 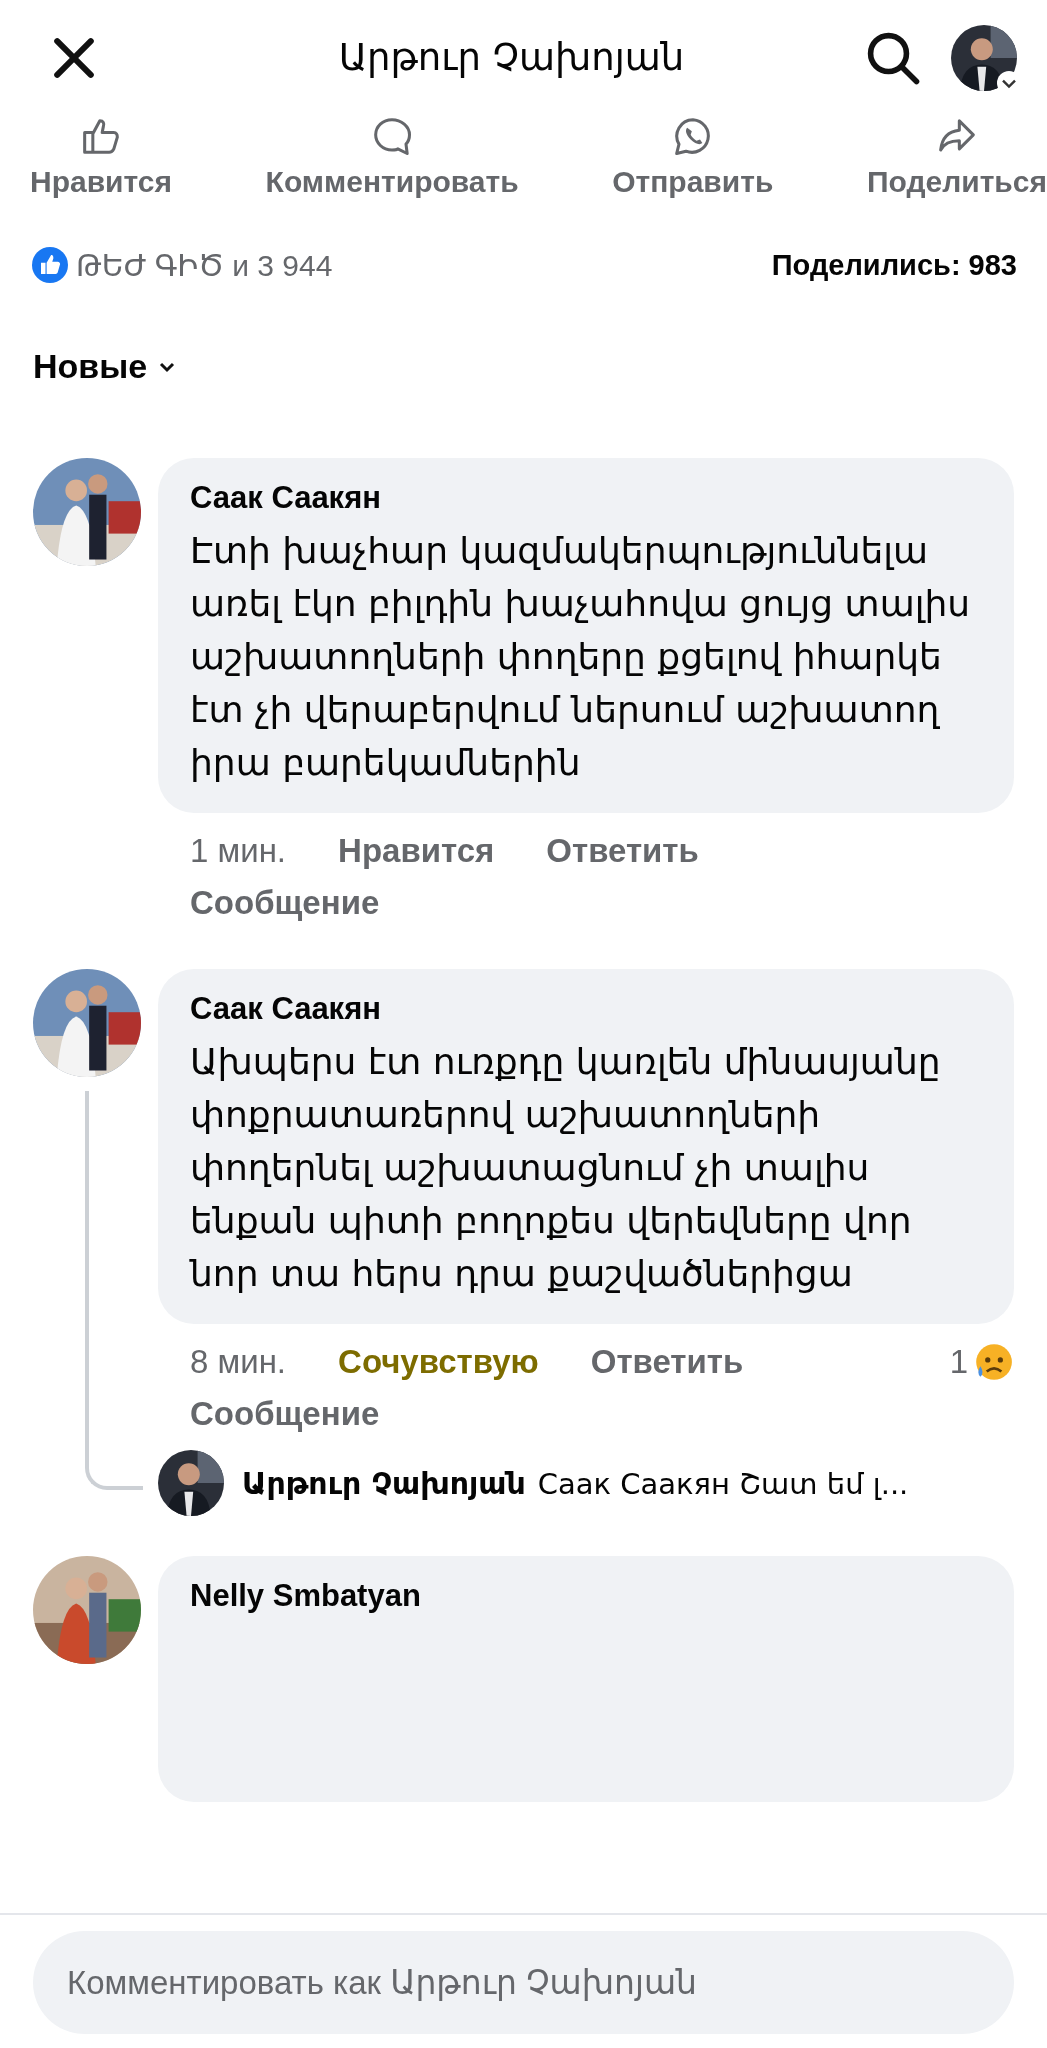 What do you see at coordinates (589, 1596) in the screenshot?
I see `comment-author: Nelly Smbatyan` at bounding box center [589, 1596].